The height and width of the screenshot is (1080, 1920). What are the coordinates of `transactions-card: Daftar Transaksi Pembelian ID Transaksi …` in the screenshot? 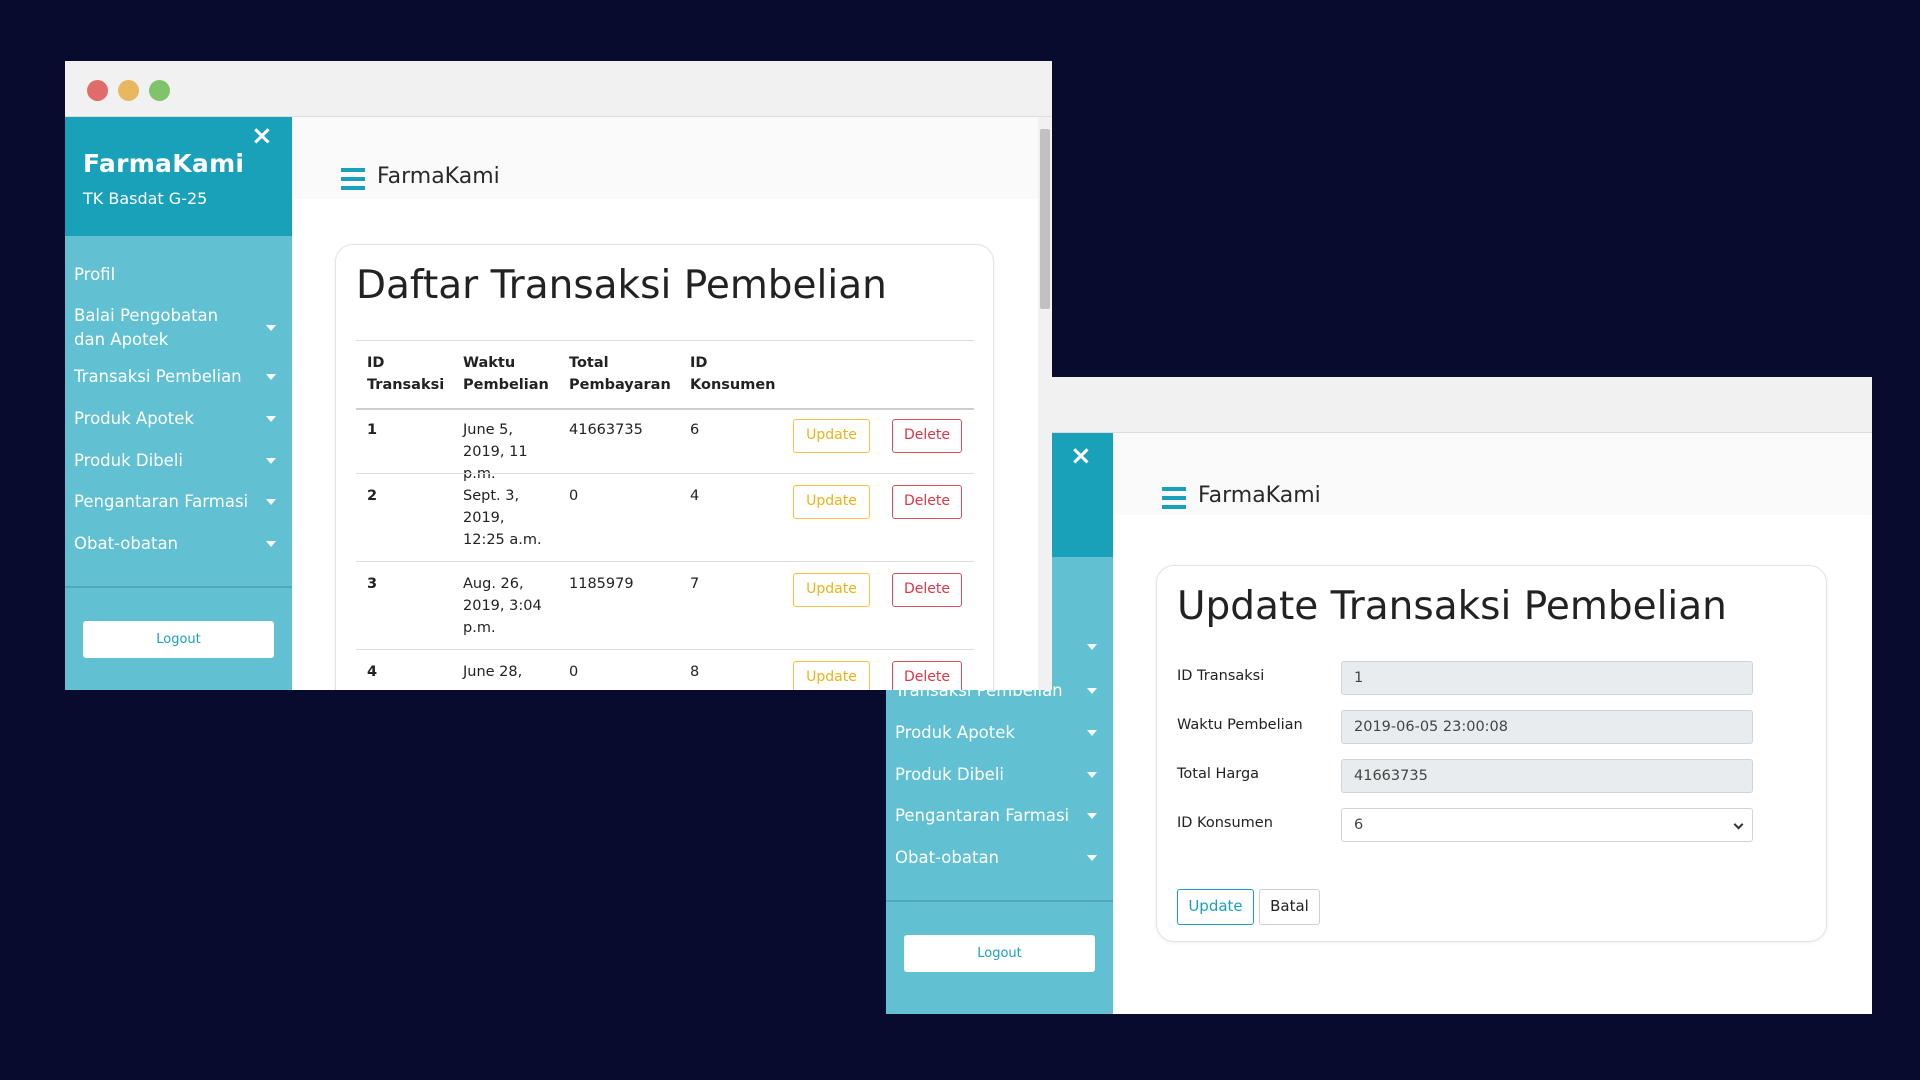 It's located at (664, 467).